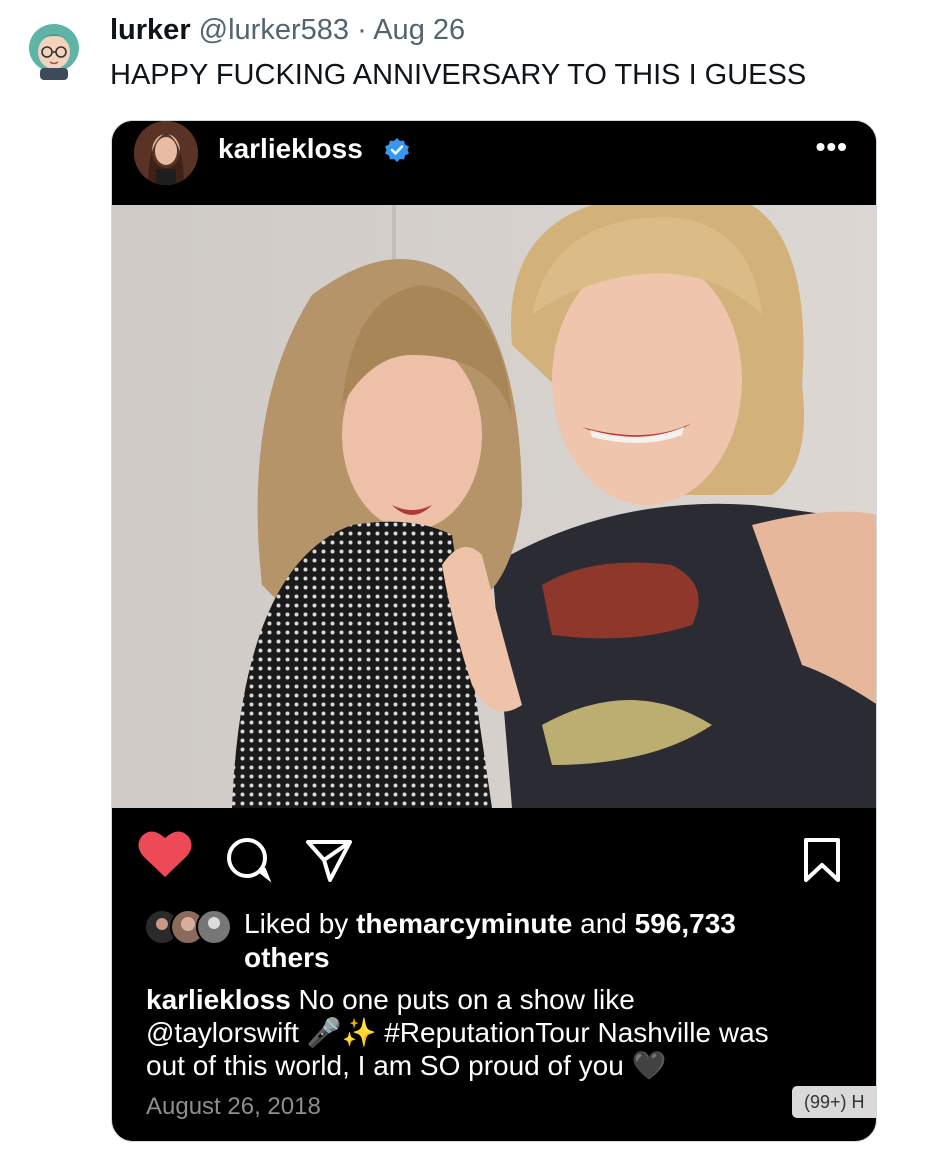 Image resolution: width=950 pixels, height=1152 pixels. What do you see at coordinates (329, 861) in the screenshot?
I see `share-icon` at bounding box center [329, 861].